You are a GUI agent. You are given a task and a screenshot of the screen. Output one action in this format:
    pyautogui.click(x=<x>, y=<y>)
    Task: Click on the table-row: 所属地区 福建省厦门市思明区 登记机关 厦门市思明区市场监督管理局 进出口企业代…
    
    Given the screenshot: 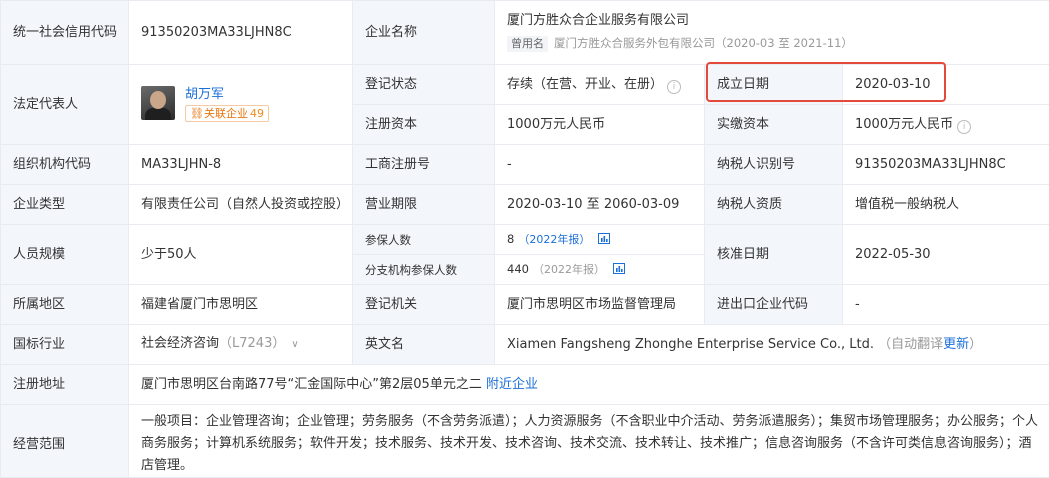 What is the action you would take?
    pyautogui.click(x=525, y=305)
    